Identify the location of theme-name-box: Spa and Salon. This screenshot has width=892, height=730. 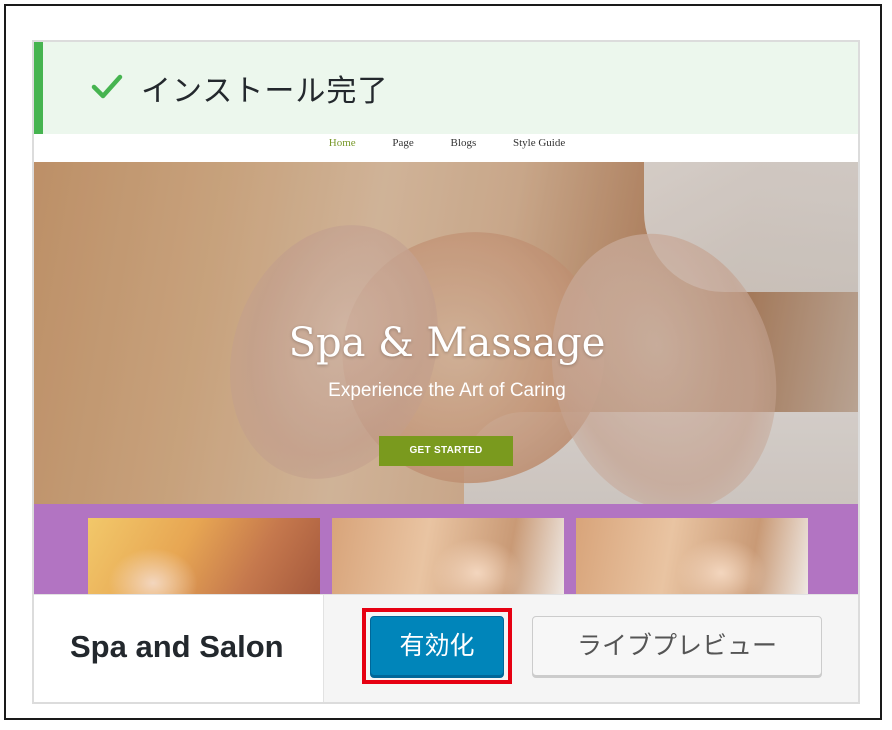
(179, 648).